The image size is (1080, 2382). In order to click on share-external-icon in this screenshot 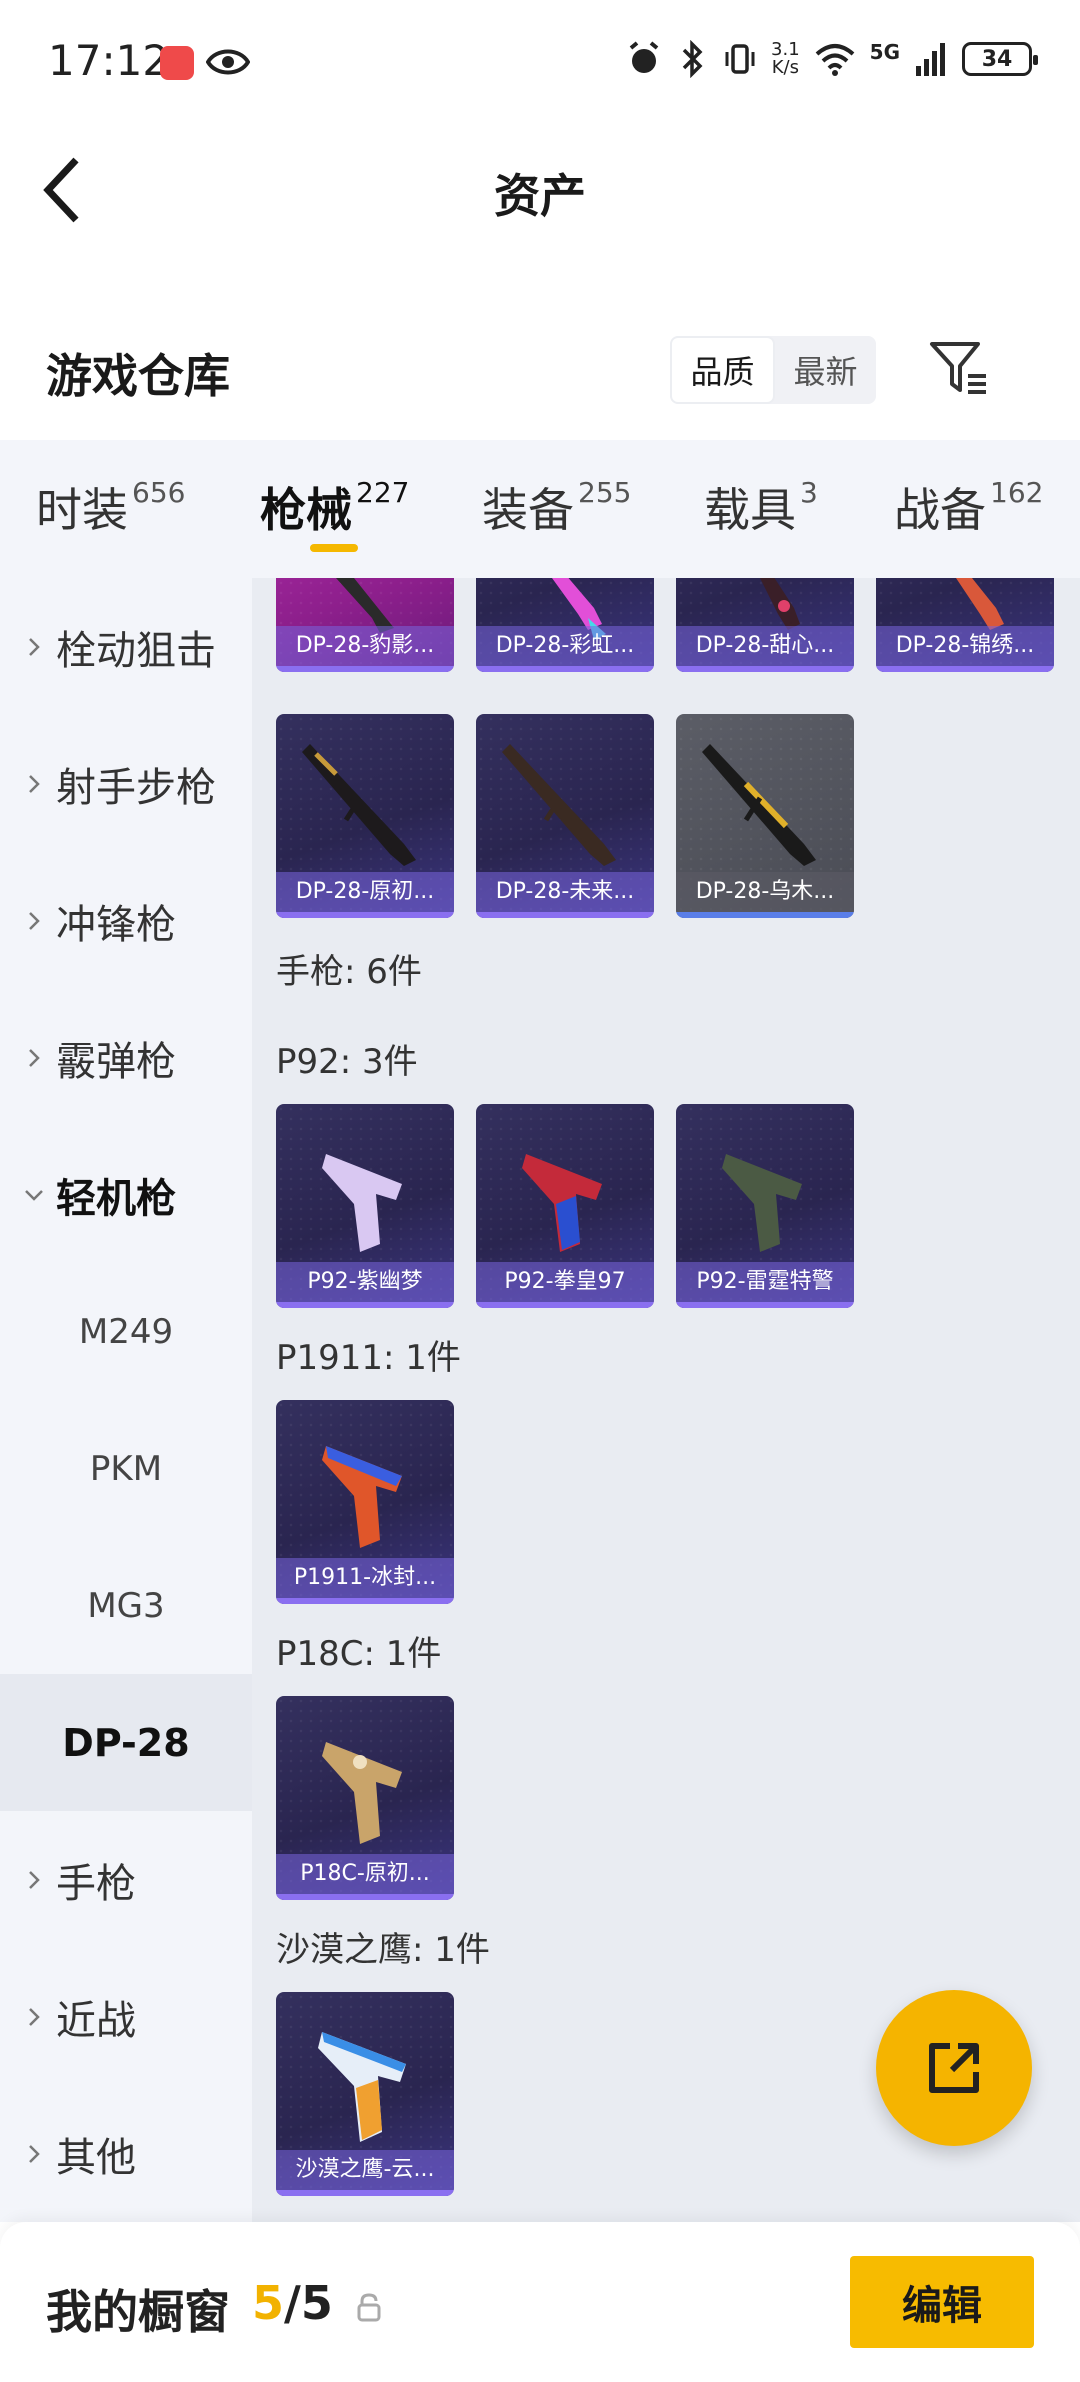, I will do `click(954, 2068)`.